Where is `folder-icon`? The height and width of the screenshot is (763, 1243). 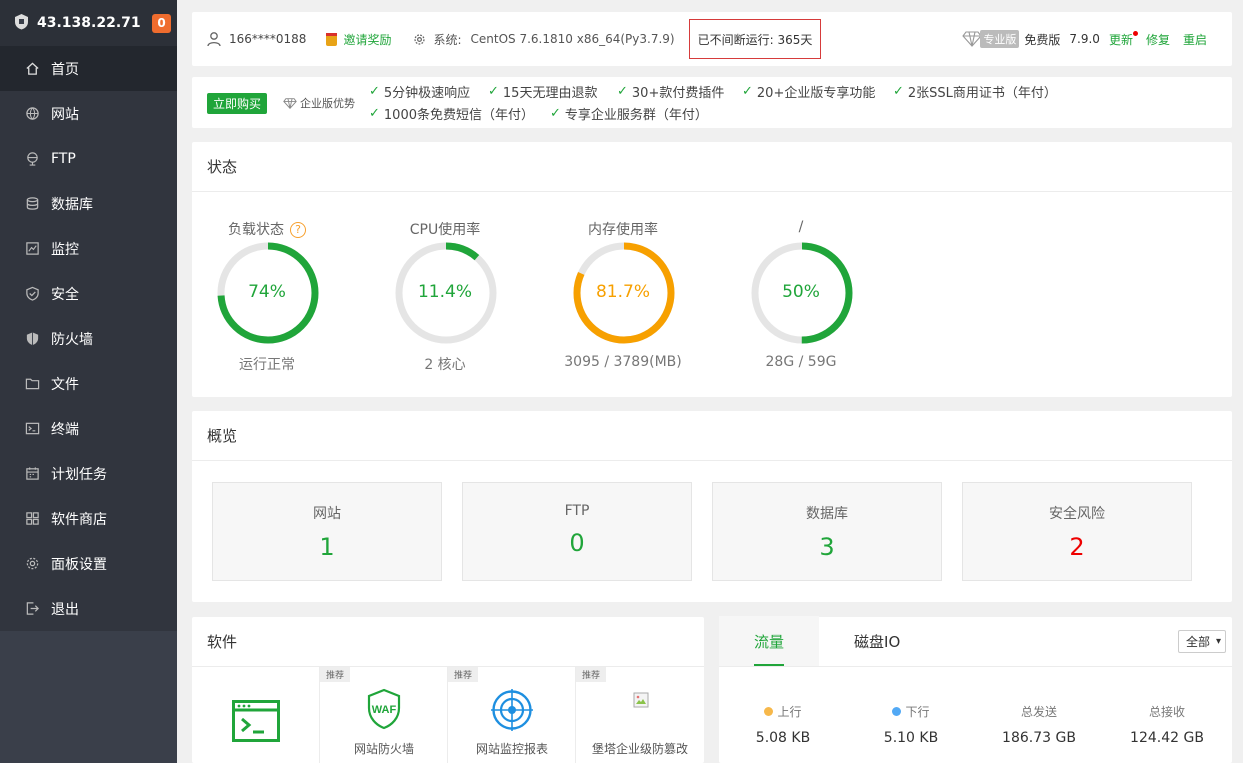
folder-icon is located at coordinates (32, 384).